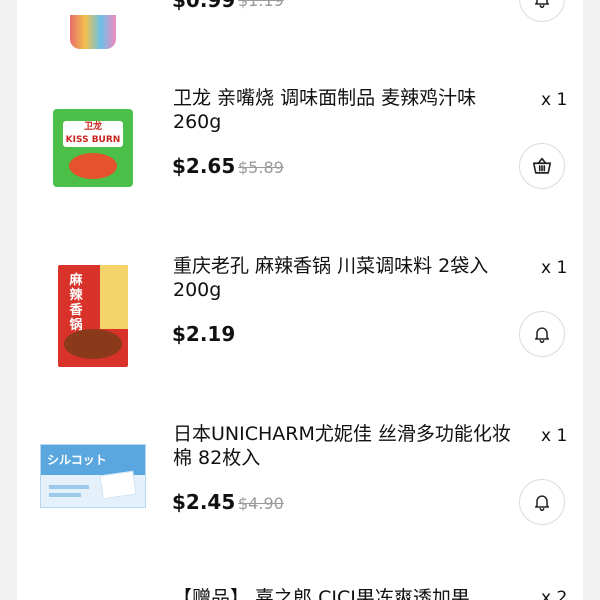  I want to click on list-item: $0.99 $1.19, so click(300, 24).